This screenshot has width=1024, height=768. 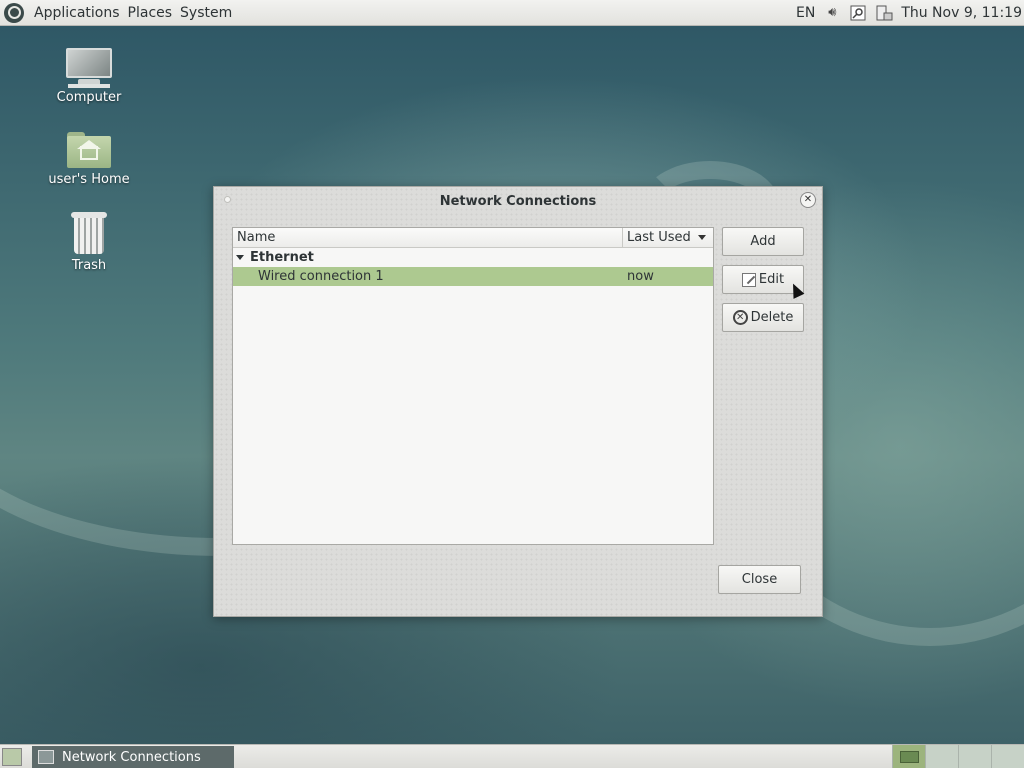 I want to click on menu-applications: Applications, so click(x=77, y=13).